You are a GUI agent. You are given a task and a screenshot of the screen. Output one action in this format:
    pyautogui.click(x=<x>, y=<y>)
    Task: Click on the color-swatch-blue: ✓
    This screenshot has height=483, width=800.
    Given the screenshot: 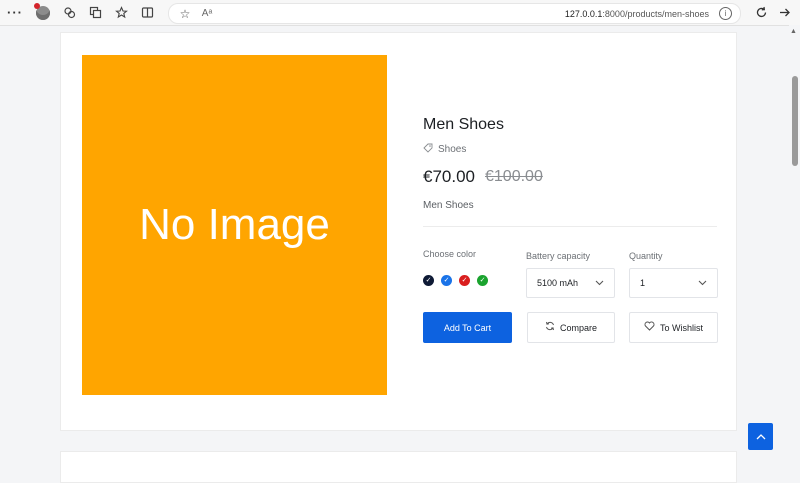 What is the action you would take?
    pyautogui.click(x=446, y=280)
    